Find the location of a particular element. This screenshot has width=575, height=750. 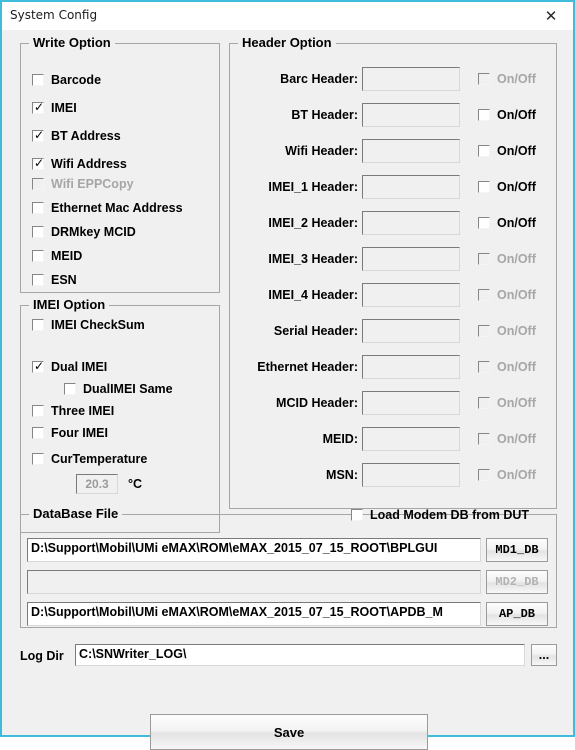

header-toggle-serial-header: On/Off is located at coordinates (507, 331).